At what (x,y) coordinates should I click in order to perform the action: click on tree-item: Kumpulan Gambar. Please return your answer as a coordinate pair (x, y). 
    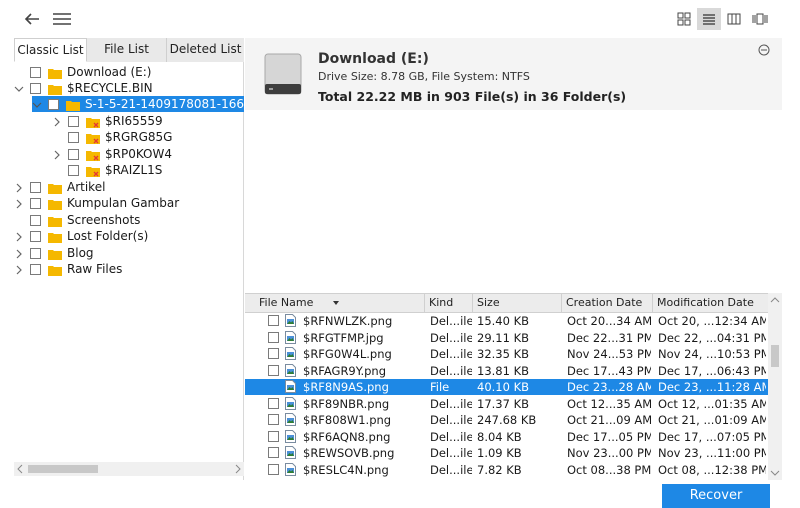
    Looking at the image, I should click on (96, 203).